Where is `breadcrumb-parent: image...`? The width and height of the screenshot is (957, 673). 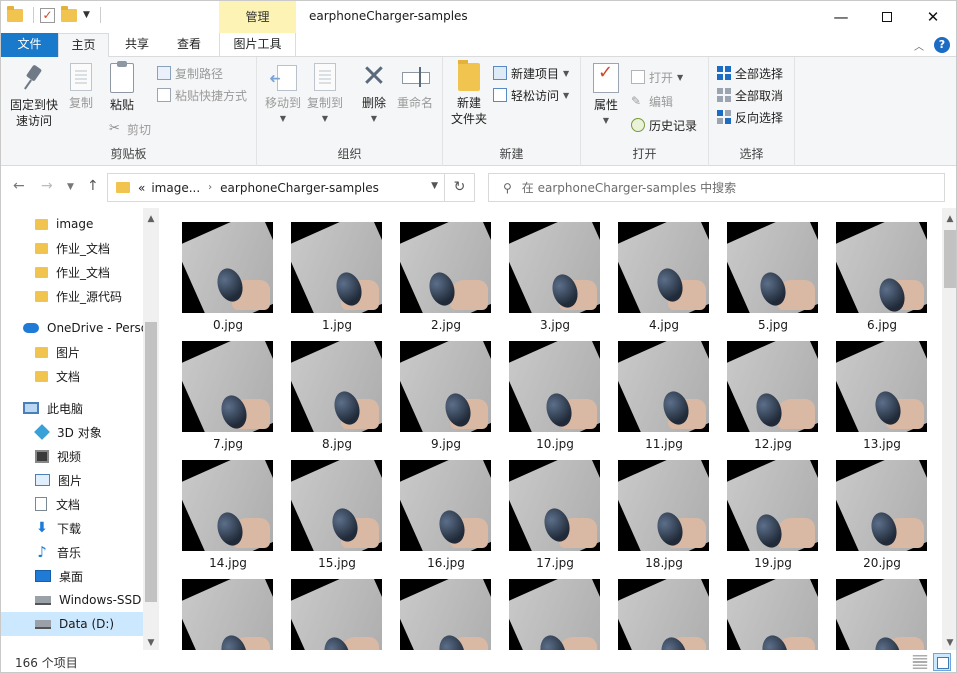 breadcrumb-parent: image... is located at coordinates (175, 188).